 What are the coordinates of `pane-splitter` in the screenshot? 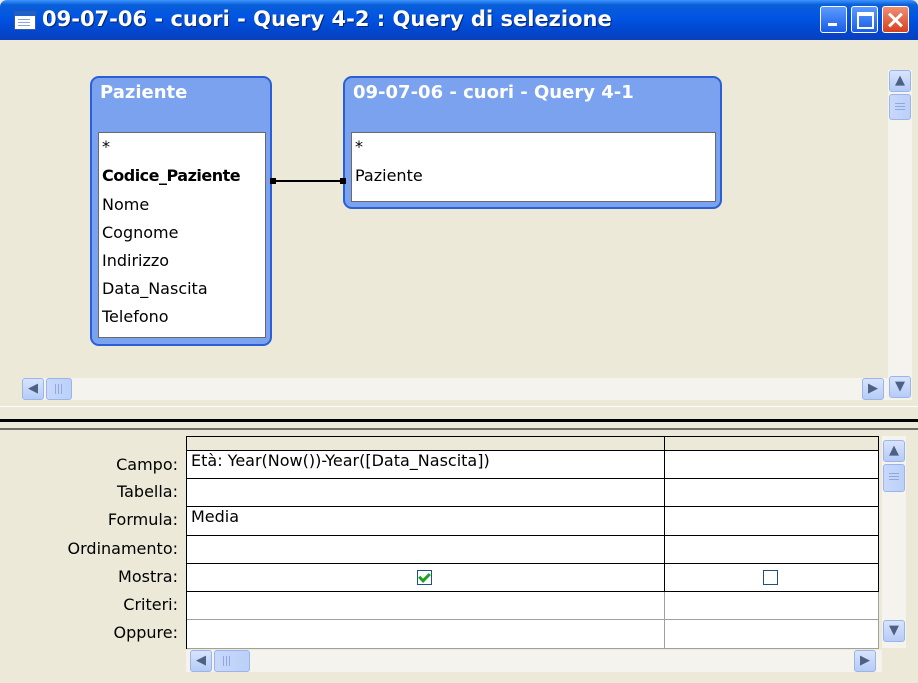 It's located at (459, 418).